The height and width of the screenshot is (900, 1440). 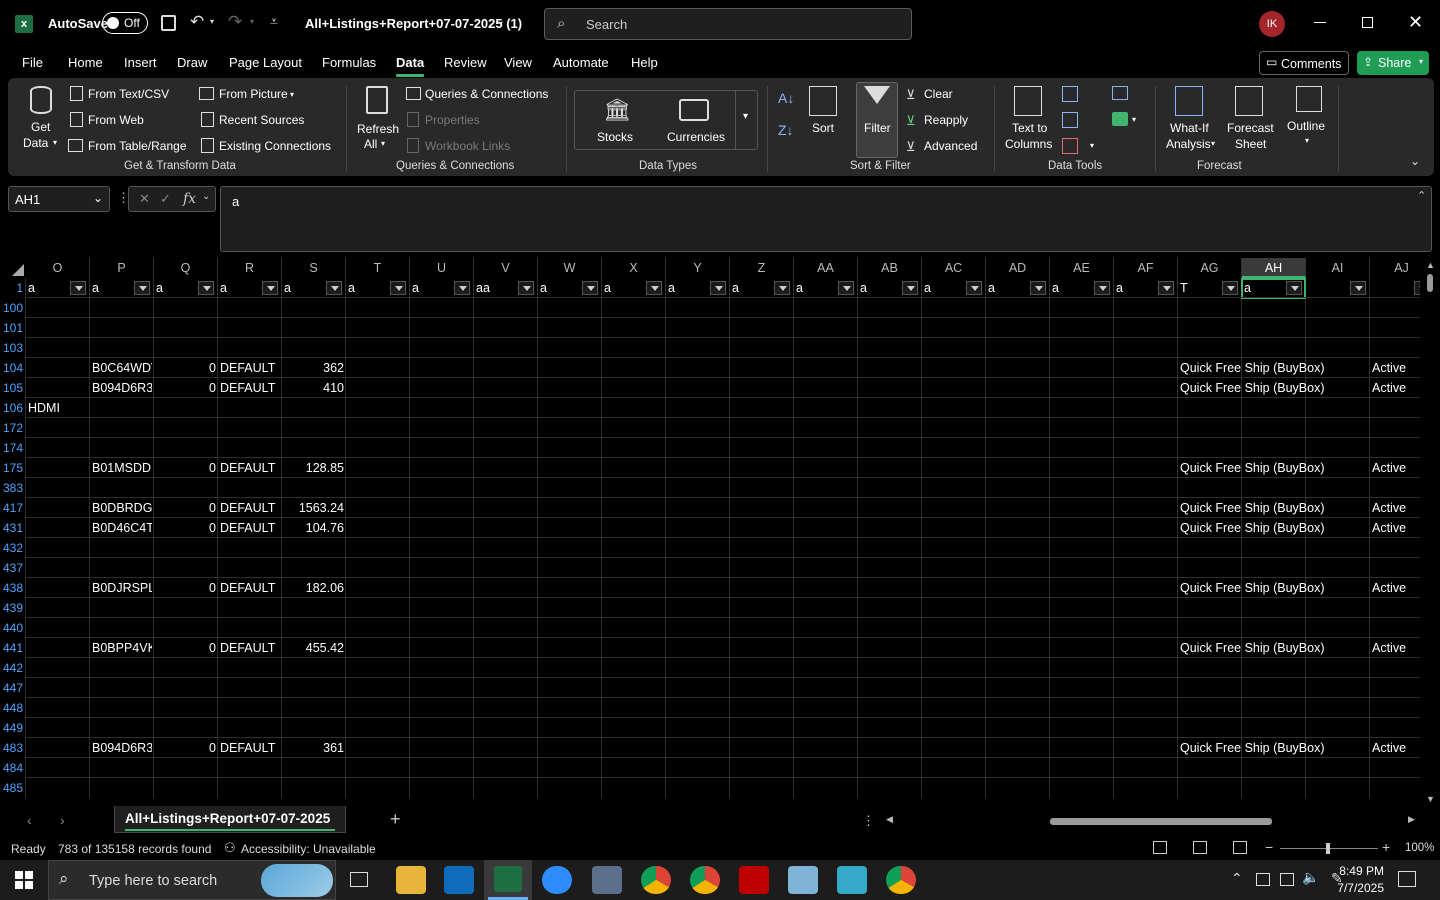 What do you see at coordinates (1028, 120) in the screenshot?
I see `text-to-columns-button: Text to Columns` at bounding box center [1028, 120].